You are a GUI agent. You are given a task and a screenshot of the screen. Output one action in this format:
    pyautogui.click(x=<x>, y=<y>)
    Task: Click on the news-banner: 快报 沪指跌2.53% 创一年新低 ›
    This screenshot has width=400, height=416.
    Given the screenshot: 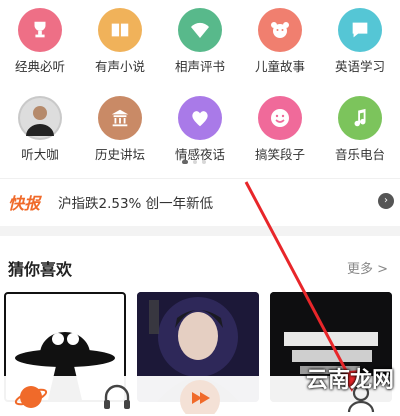 What is the action you would take?
    pyautogui.click(x=200, y=202)
    